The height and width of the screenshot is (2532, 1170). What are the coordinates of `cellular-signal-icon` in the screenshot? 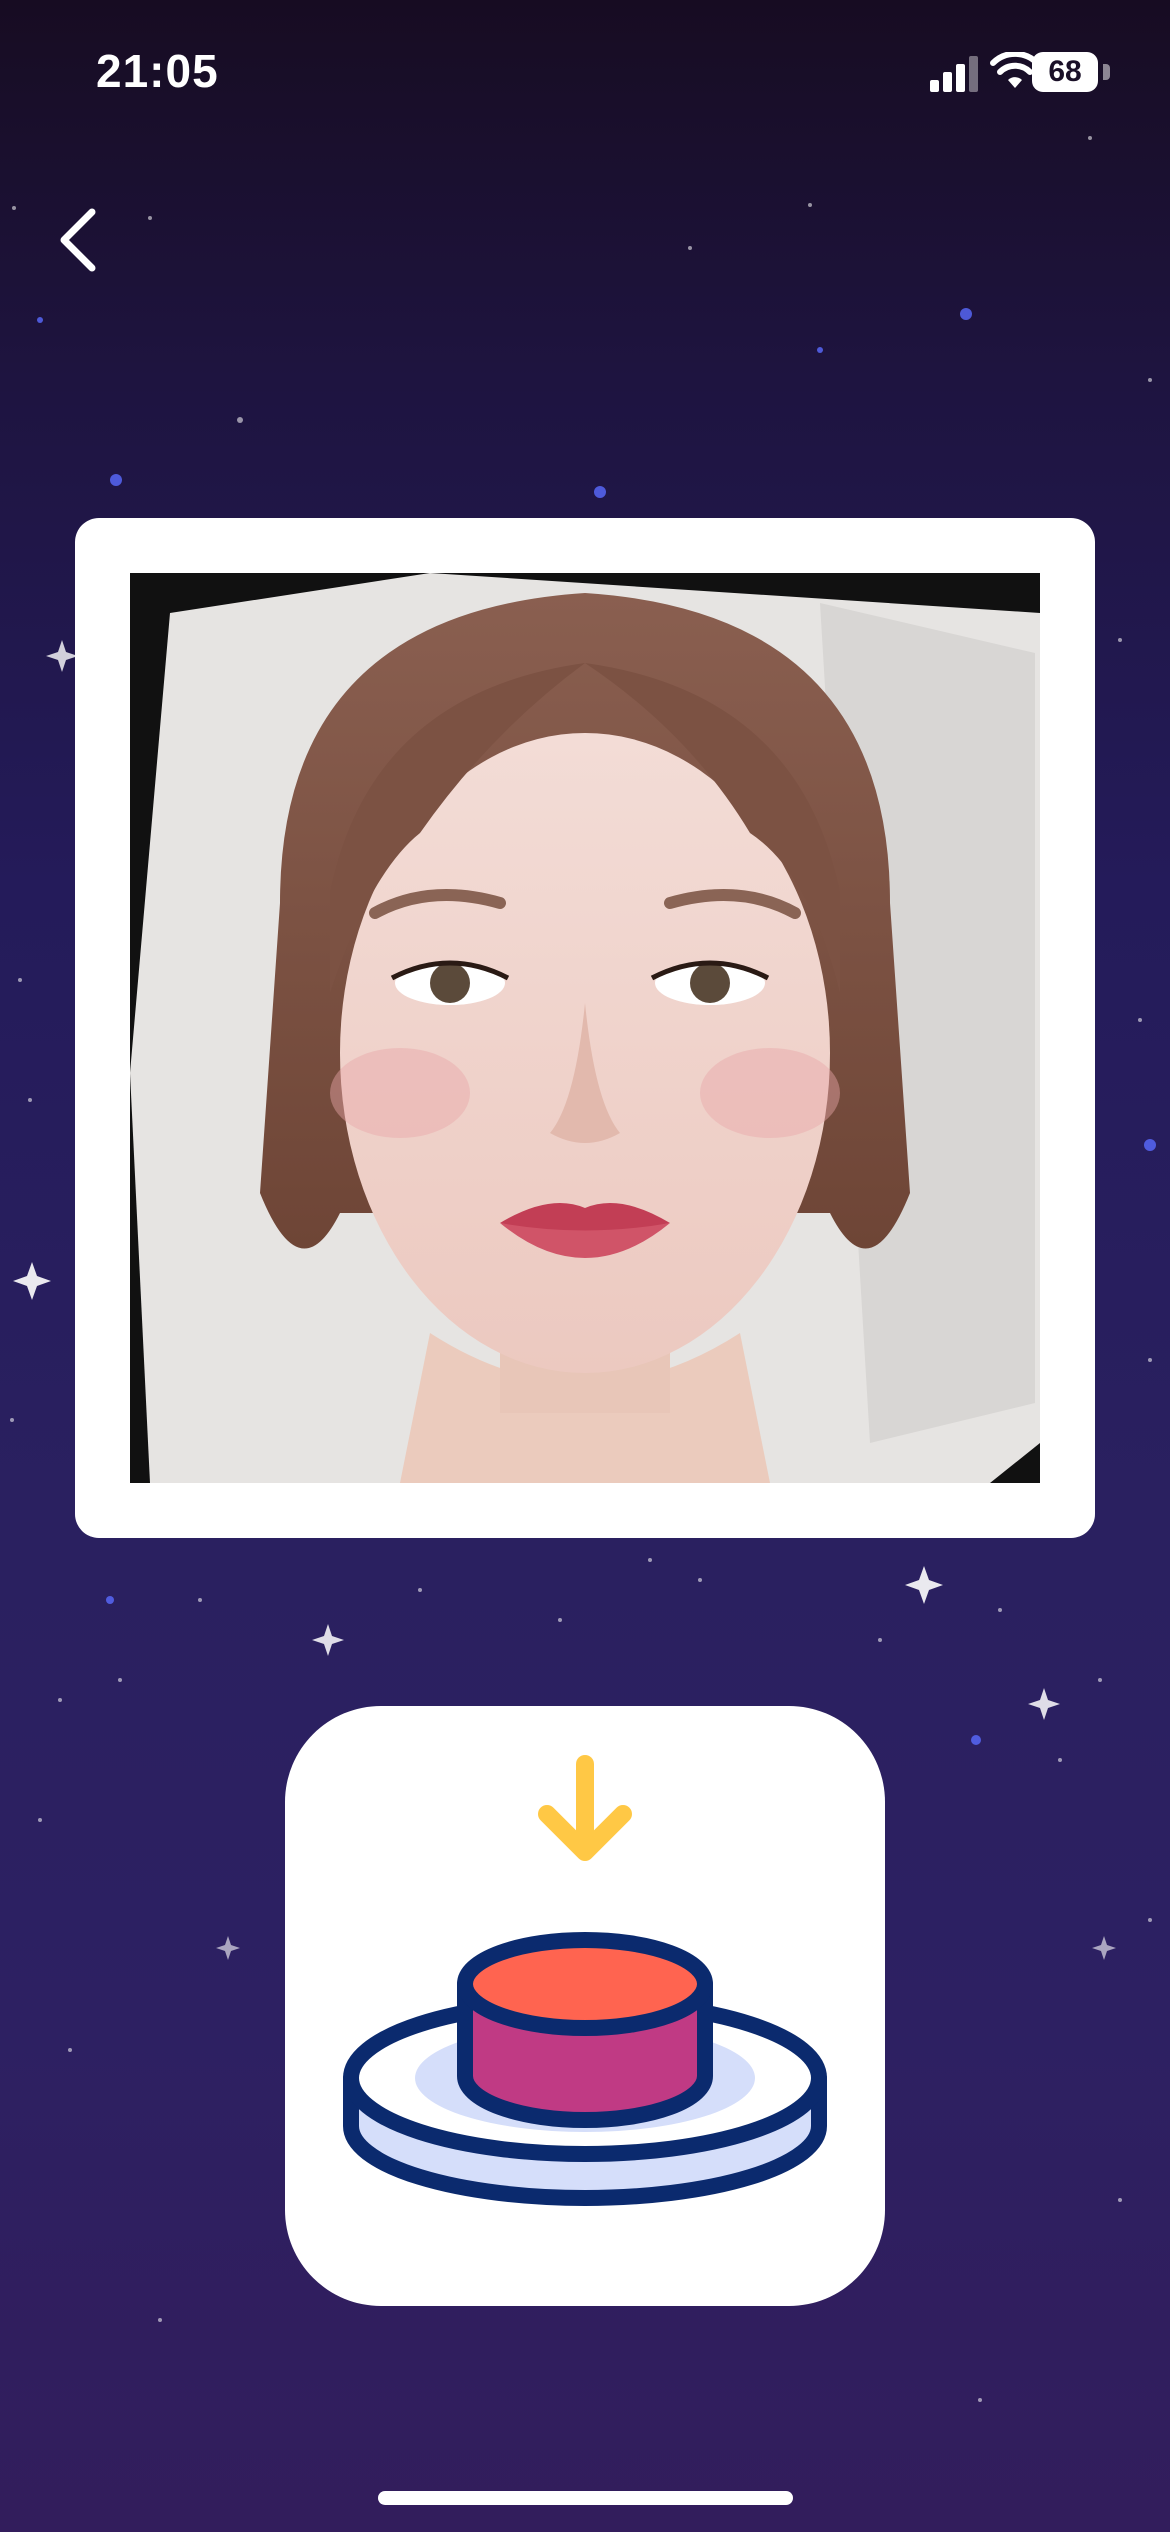 It's located at (954, 74).